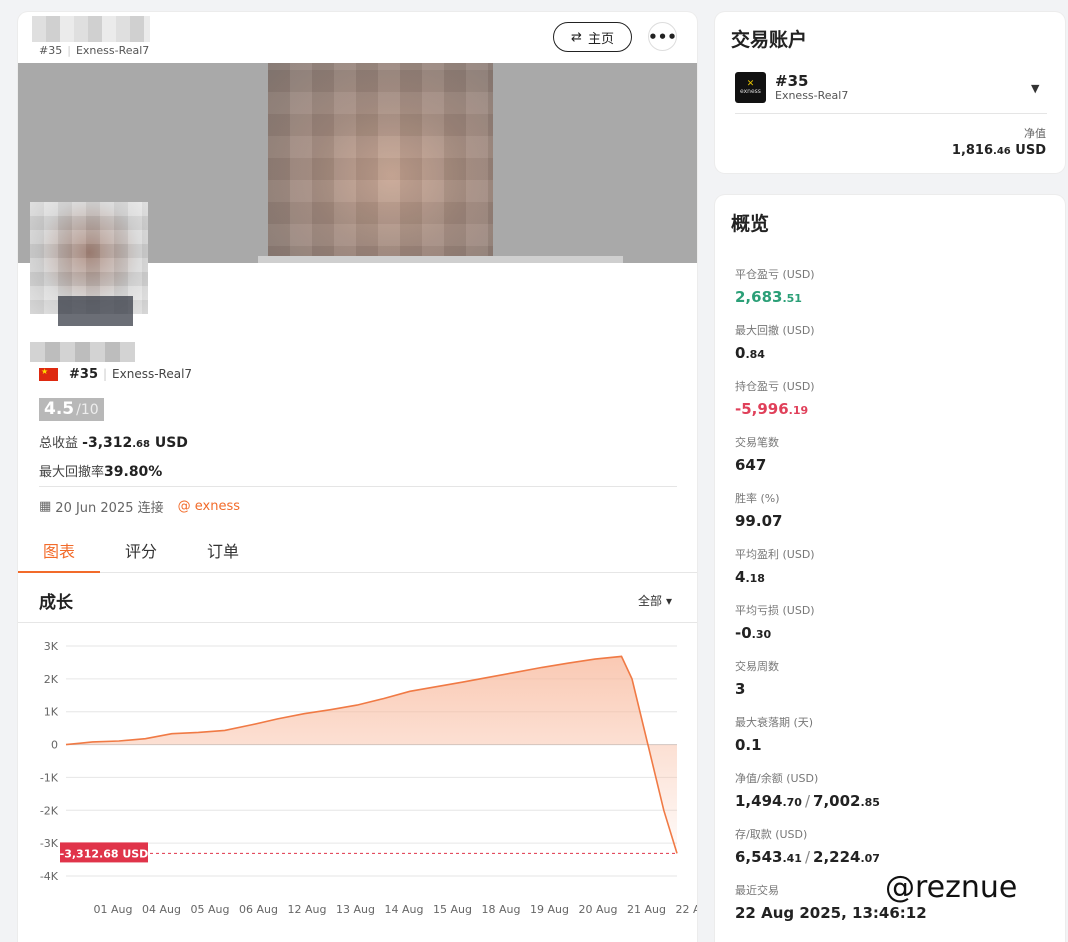 This screenshot has height=942, width=1068. I want to click on overview-value: 0.84, so click(775, 353).